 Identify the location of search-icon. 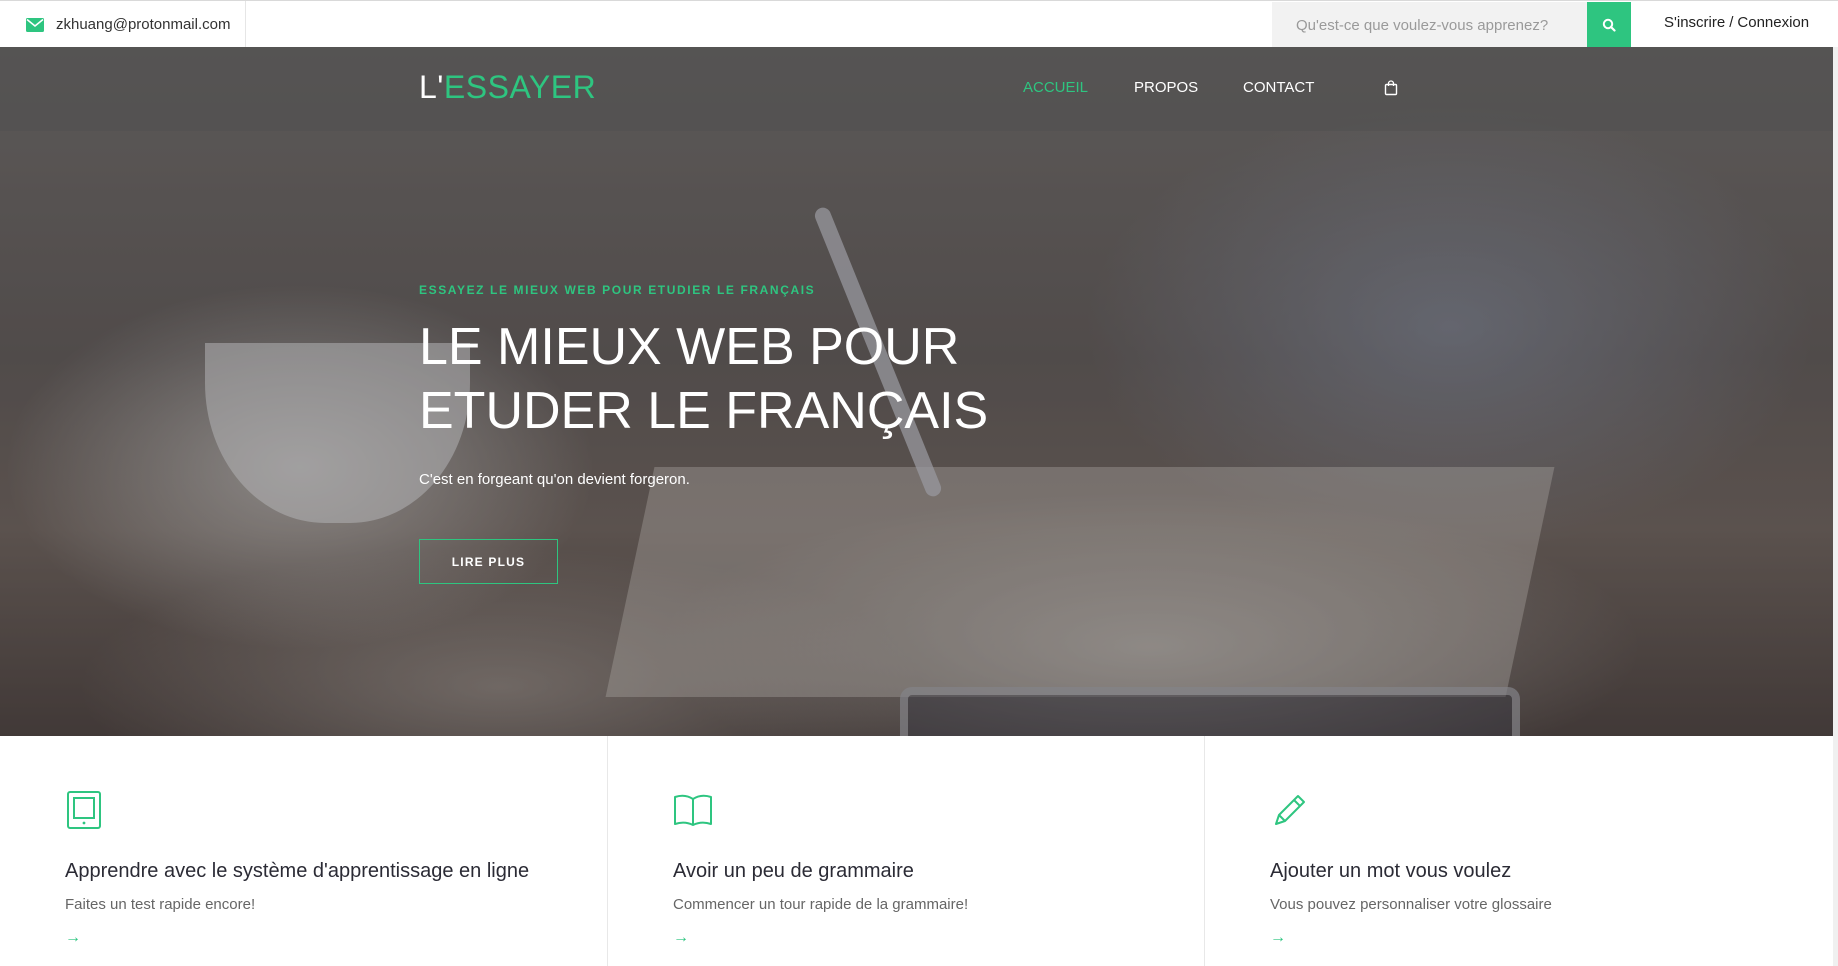
(1609, 25).